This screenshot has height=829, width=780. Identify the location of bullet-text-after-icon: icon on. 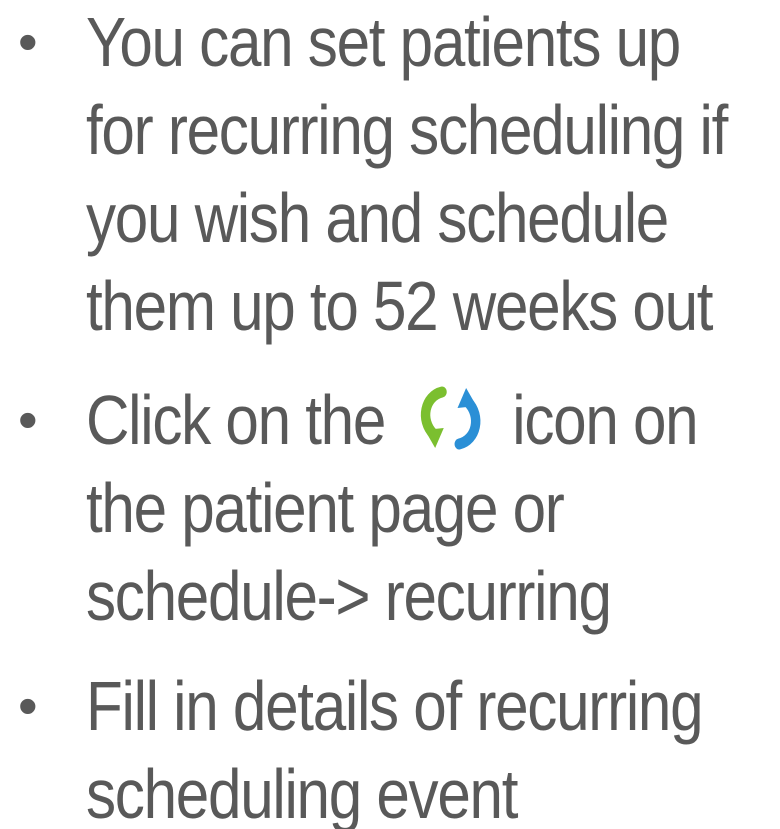
(605, 420).